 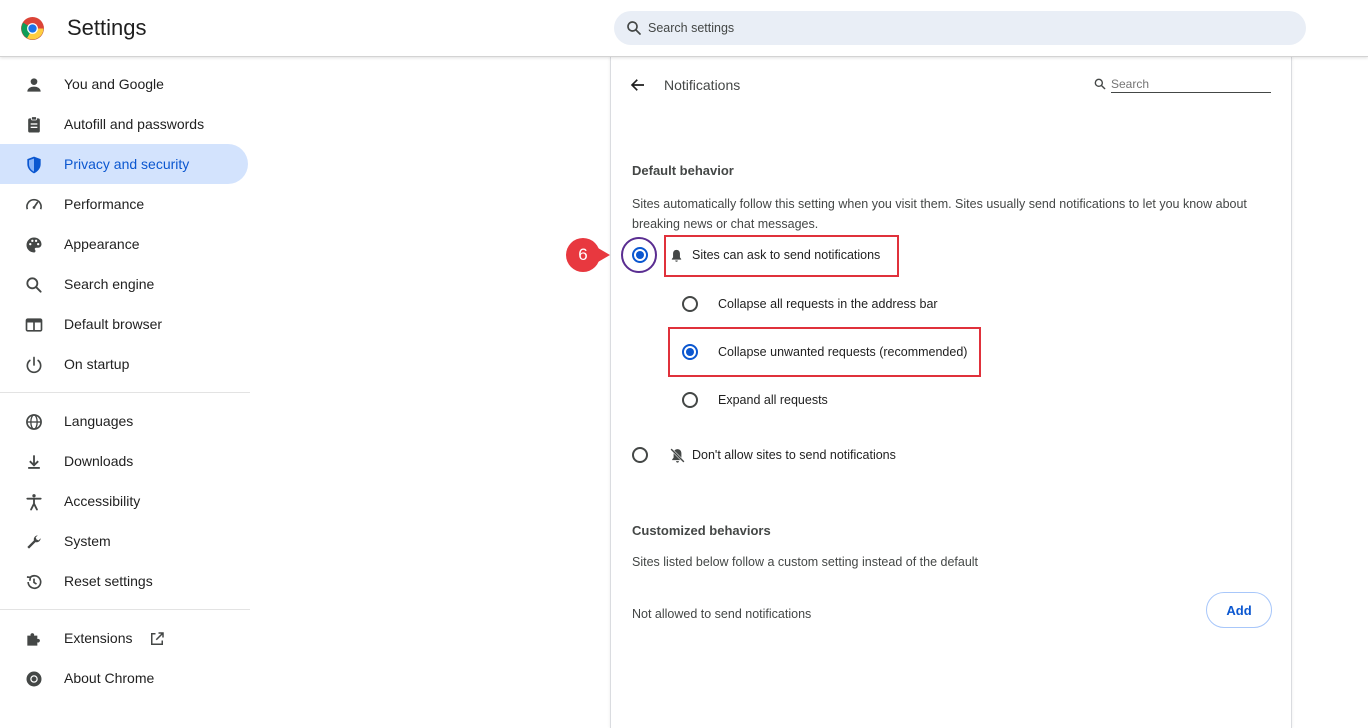 I want to click on search-settings-input: Search settings, so click(x=691, y=28).